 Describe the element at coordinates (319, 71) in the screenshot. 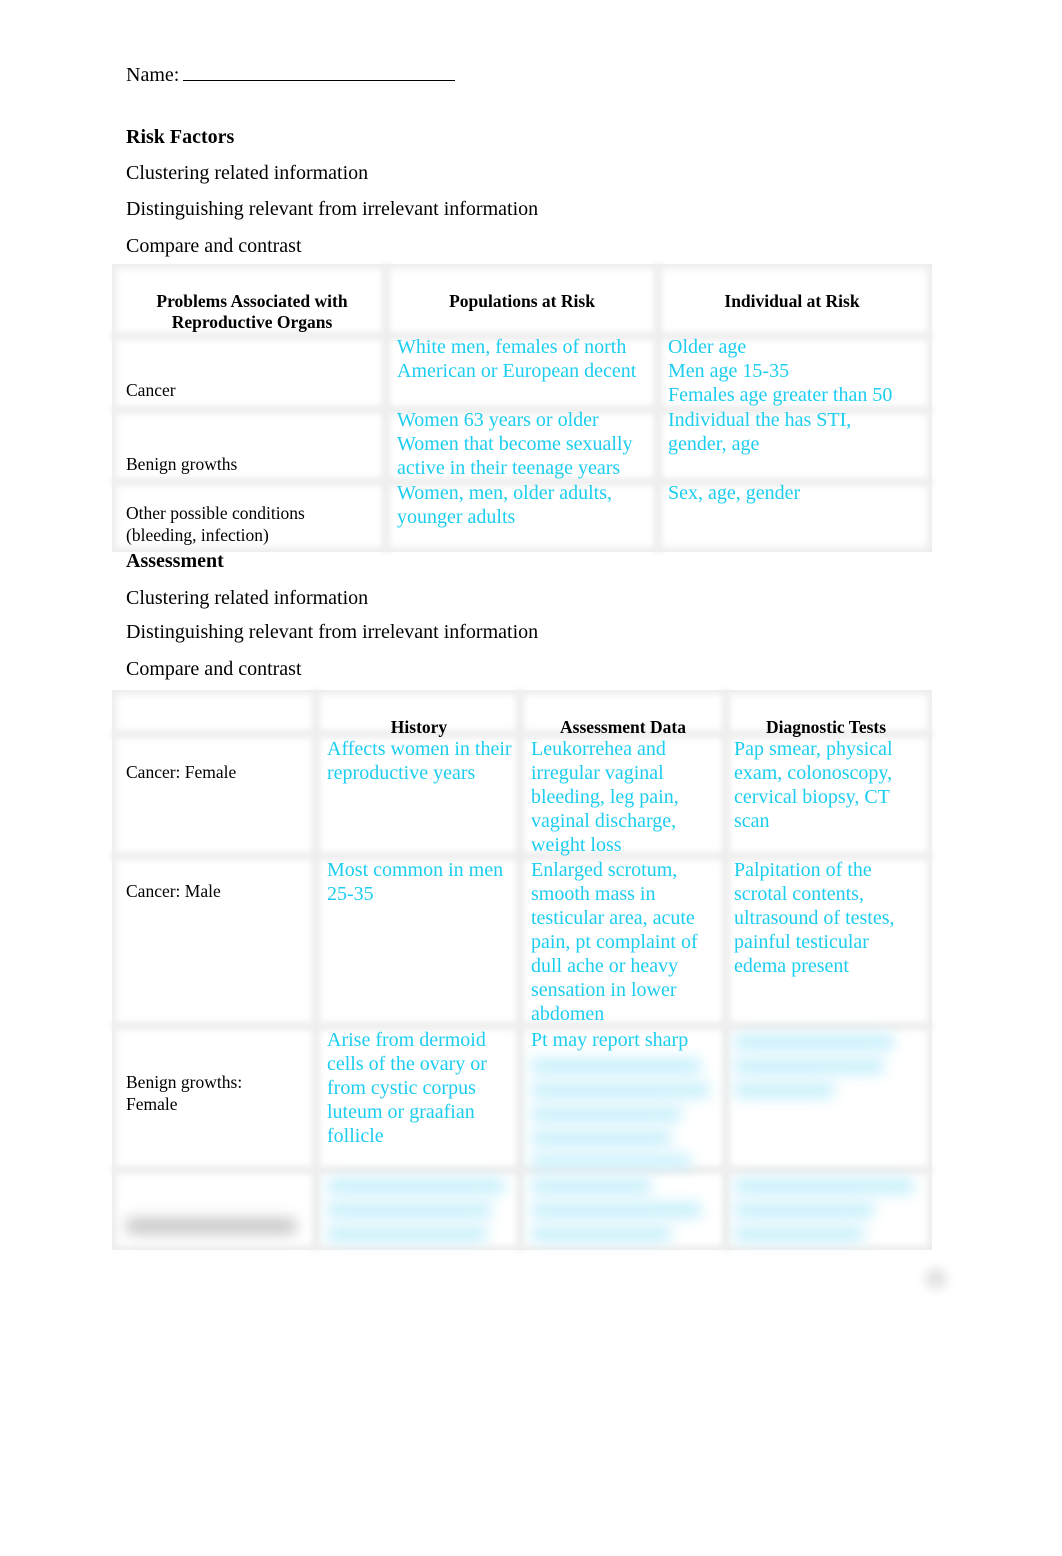

I see `name-blank-line` at that location.